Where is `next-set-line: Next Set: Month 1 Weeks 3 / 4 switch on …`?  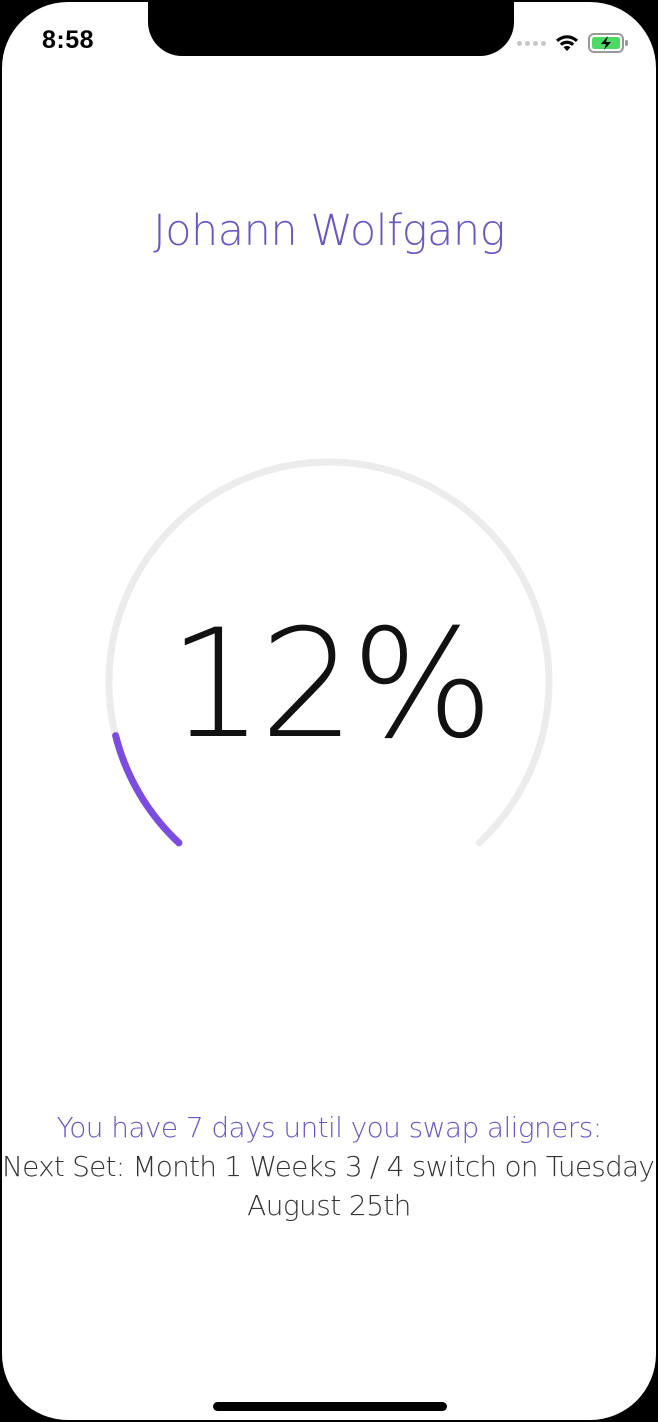
next-set-line: Next Set: Month 1 Weeks 3 / 4 switch on … is located at coordinates (329, 1166).